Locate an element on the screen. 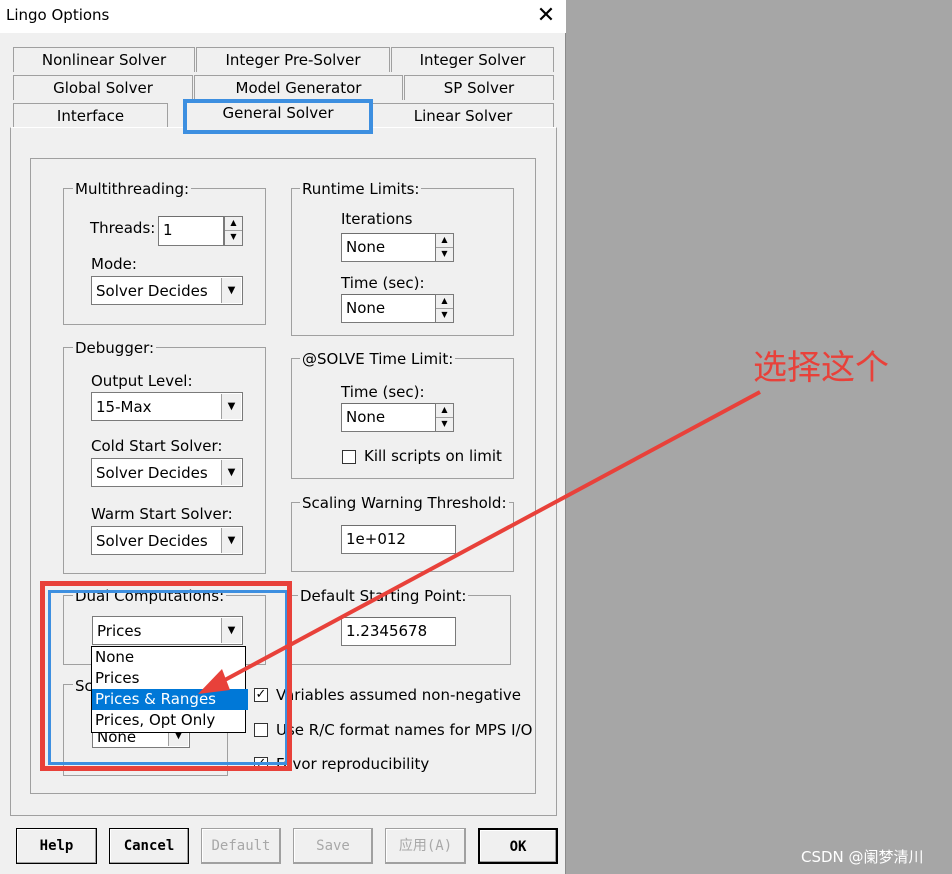 Image resolution: width=952 pixels, height=874 pixels. watermark: CSDN @阑梦清川 is located at coordinates (862, 857).